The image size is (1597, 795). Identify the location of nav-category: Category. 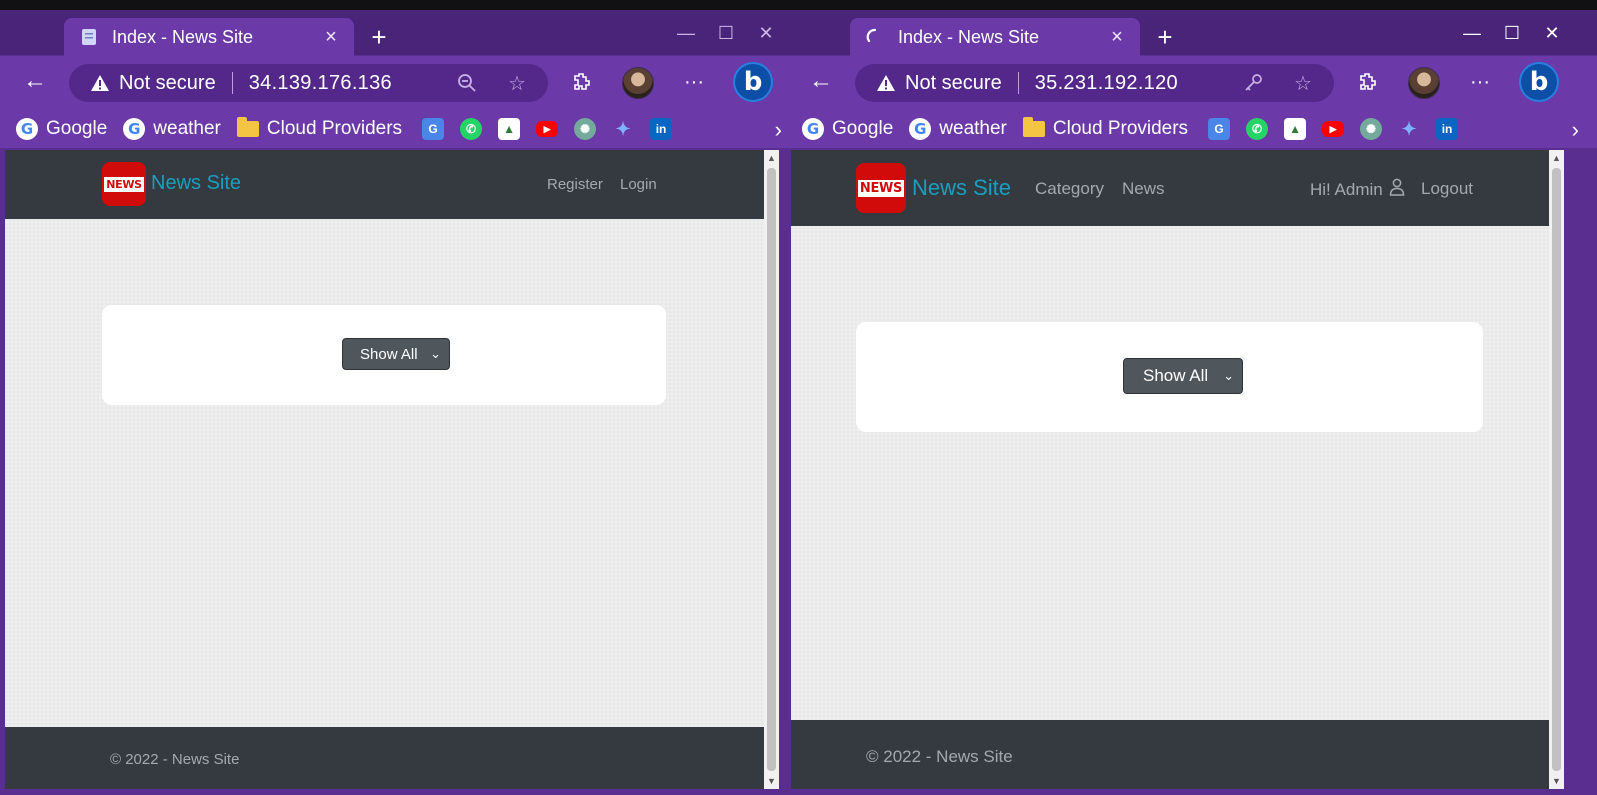
(1069, 189).